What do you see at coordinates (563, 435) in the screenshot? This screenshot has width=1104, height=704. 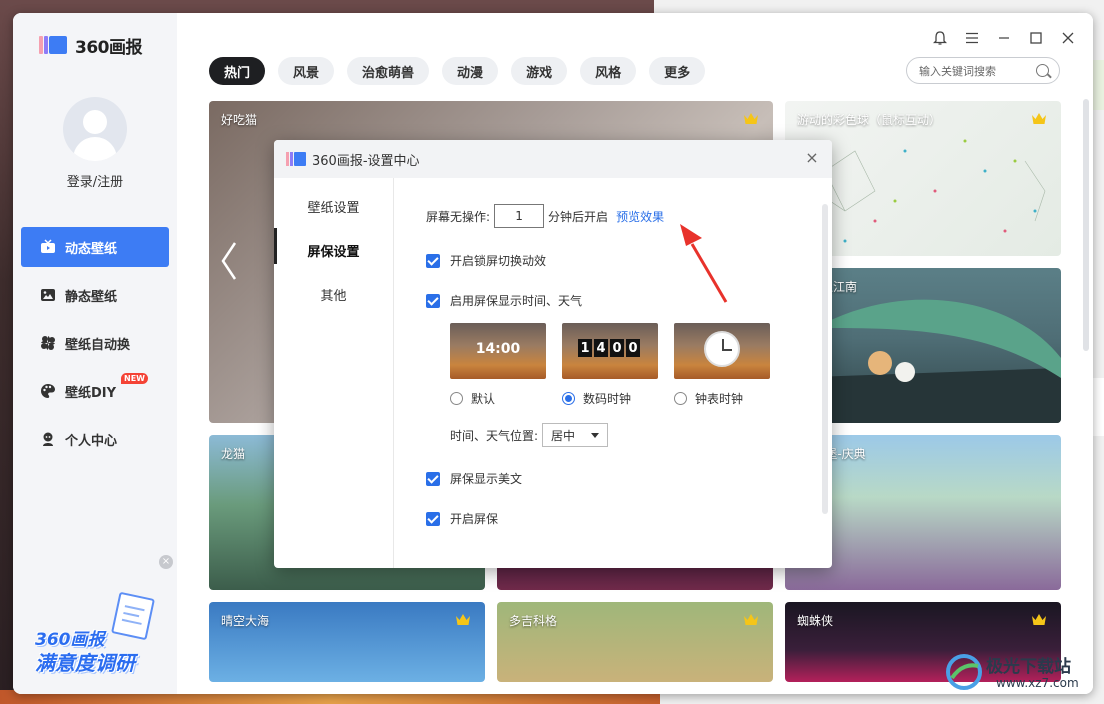 I see `position-select-value: 居中` at bounding box center [563, 435].